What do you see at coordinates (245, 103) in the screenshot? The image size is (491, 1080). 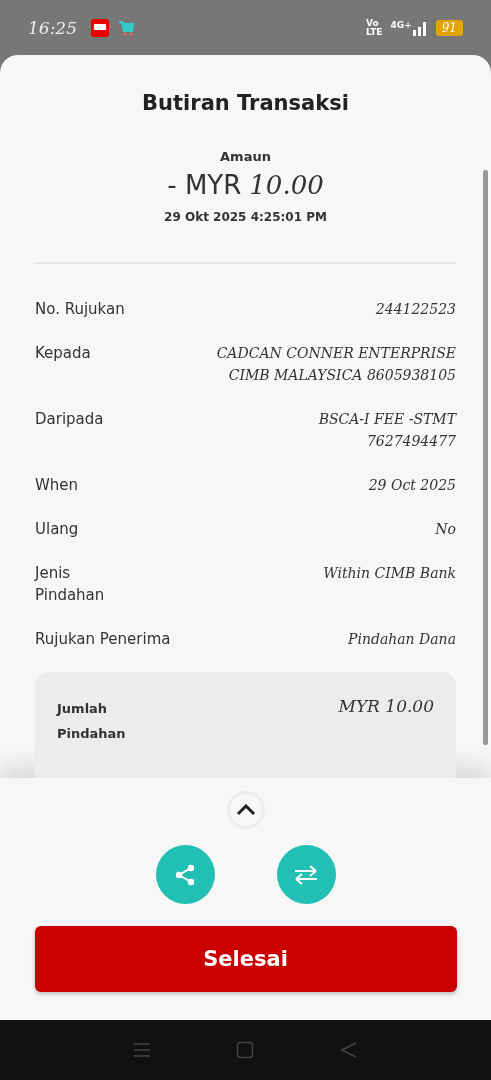 I see `screen-title: Butiran Transaksi` at bounding box center [245, 103].